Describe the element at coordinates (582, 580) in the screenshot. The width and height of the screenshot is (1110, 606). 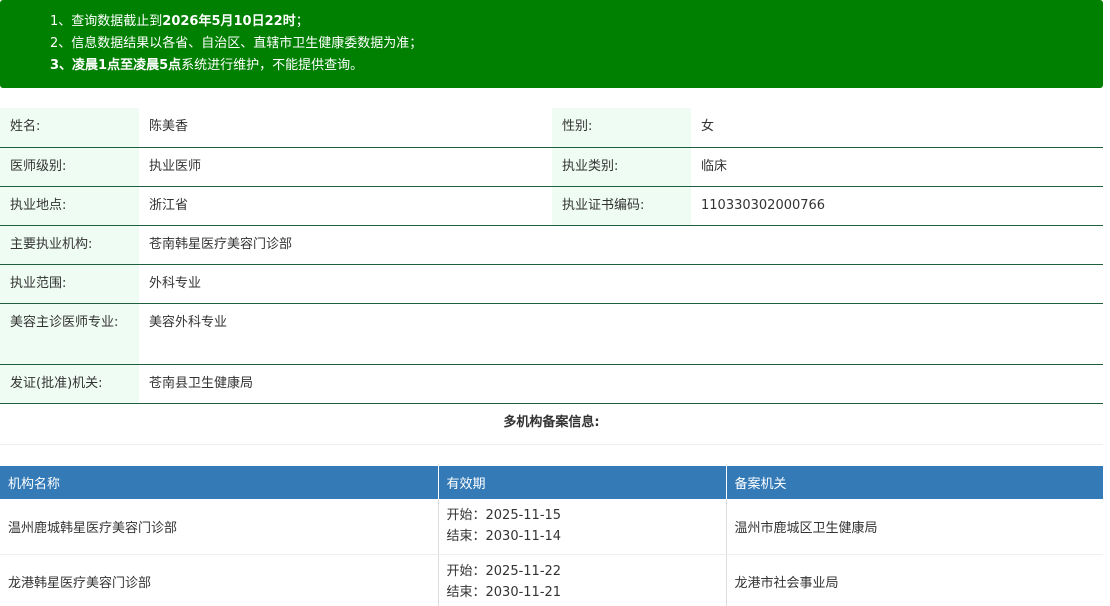
I see `validity-cell: 开始：2025-11-22 结束：2030-11-21` at that location.